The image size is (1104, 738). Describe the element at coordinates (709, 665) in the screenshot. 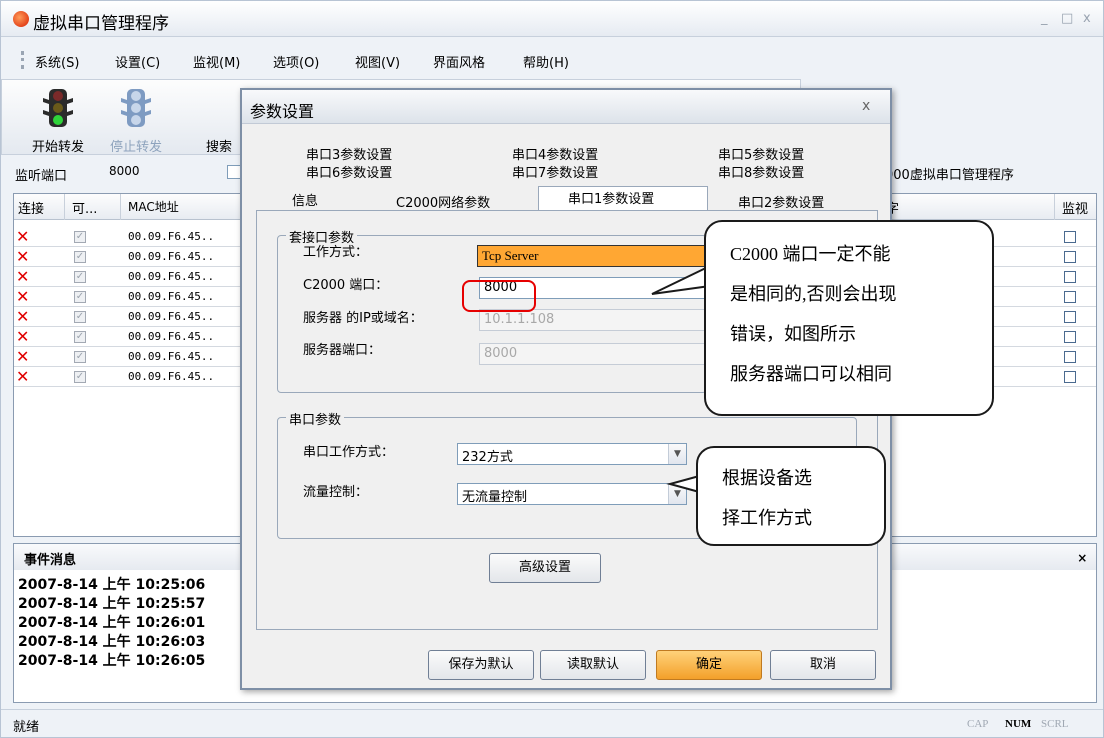

I see `ok-button: 确定` at that location.